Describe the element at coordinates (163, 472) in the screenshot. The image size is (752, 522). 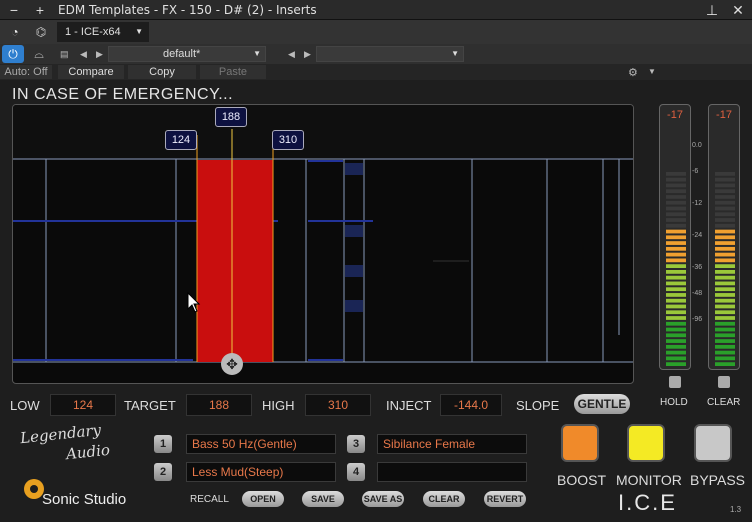
I see `preset-slot-2-button: 2` at that location.